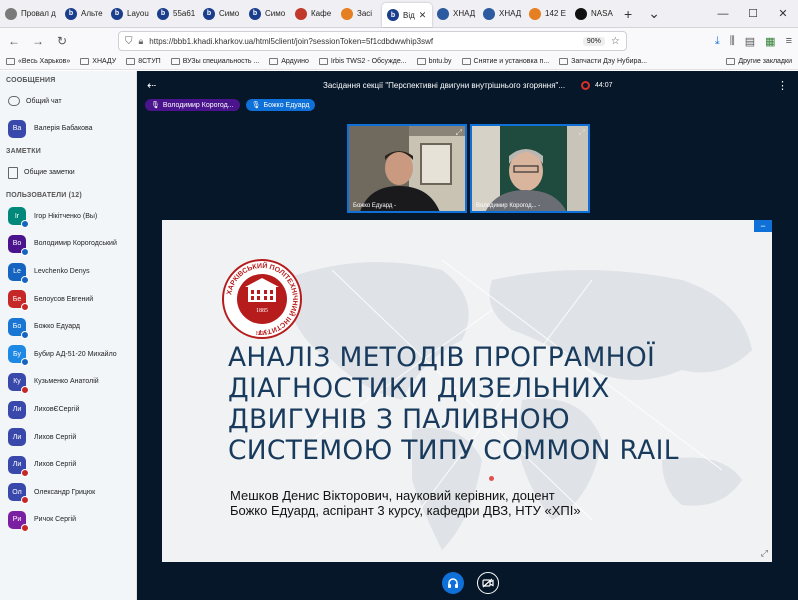 This screenshot has height=600, width=798. What do you see at coordinates (129, 13) in the screenshot?
I see `browser-tab: b Layou` at bounding box center [129, 13].